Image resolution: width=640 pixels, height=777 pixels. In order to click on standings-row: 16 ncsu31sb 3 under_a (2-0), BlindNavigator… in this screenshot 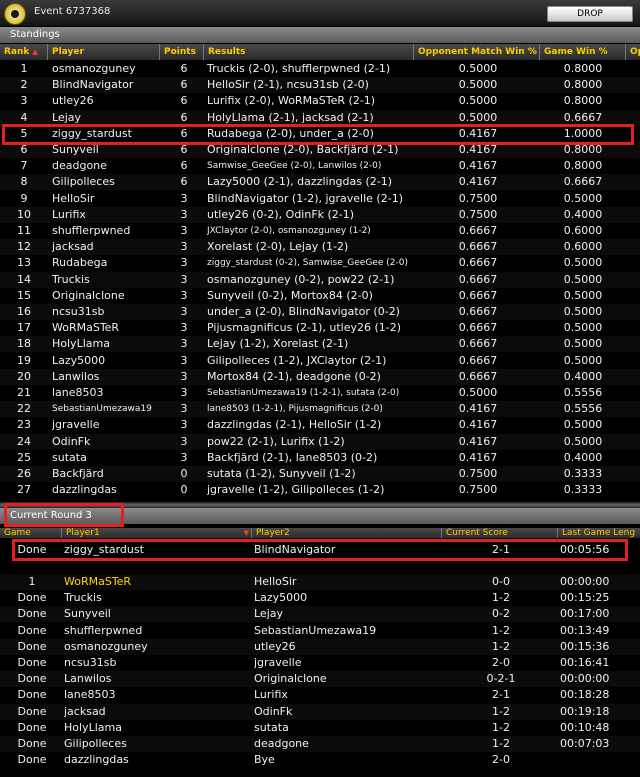, I will do `click(320, 312)`.